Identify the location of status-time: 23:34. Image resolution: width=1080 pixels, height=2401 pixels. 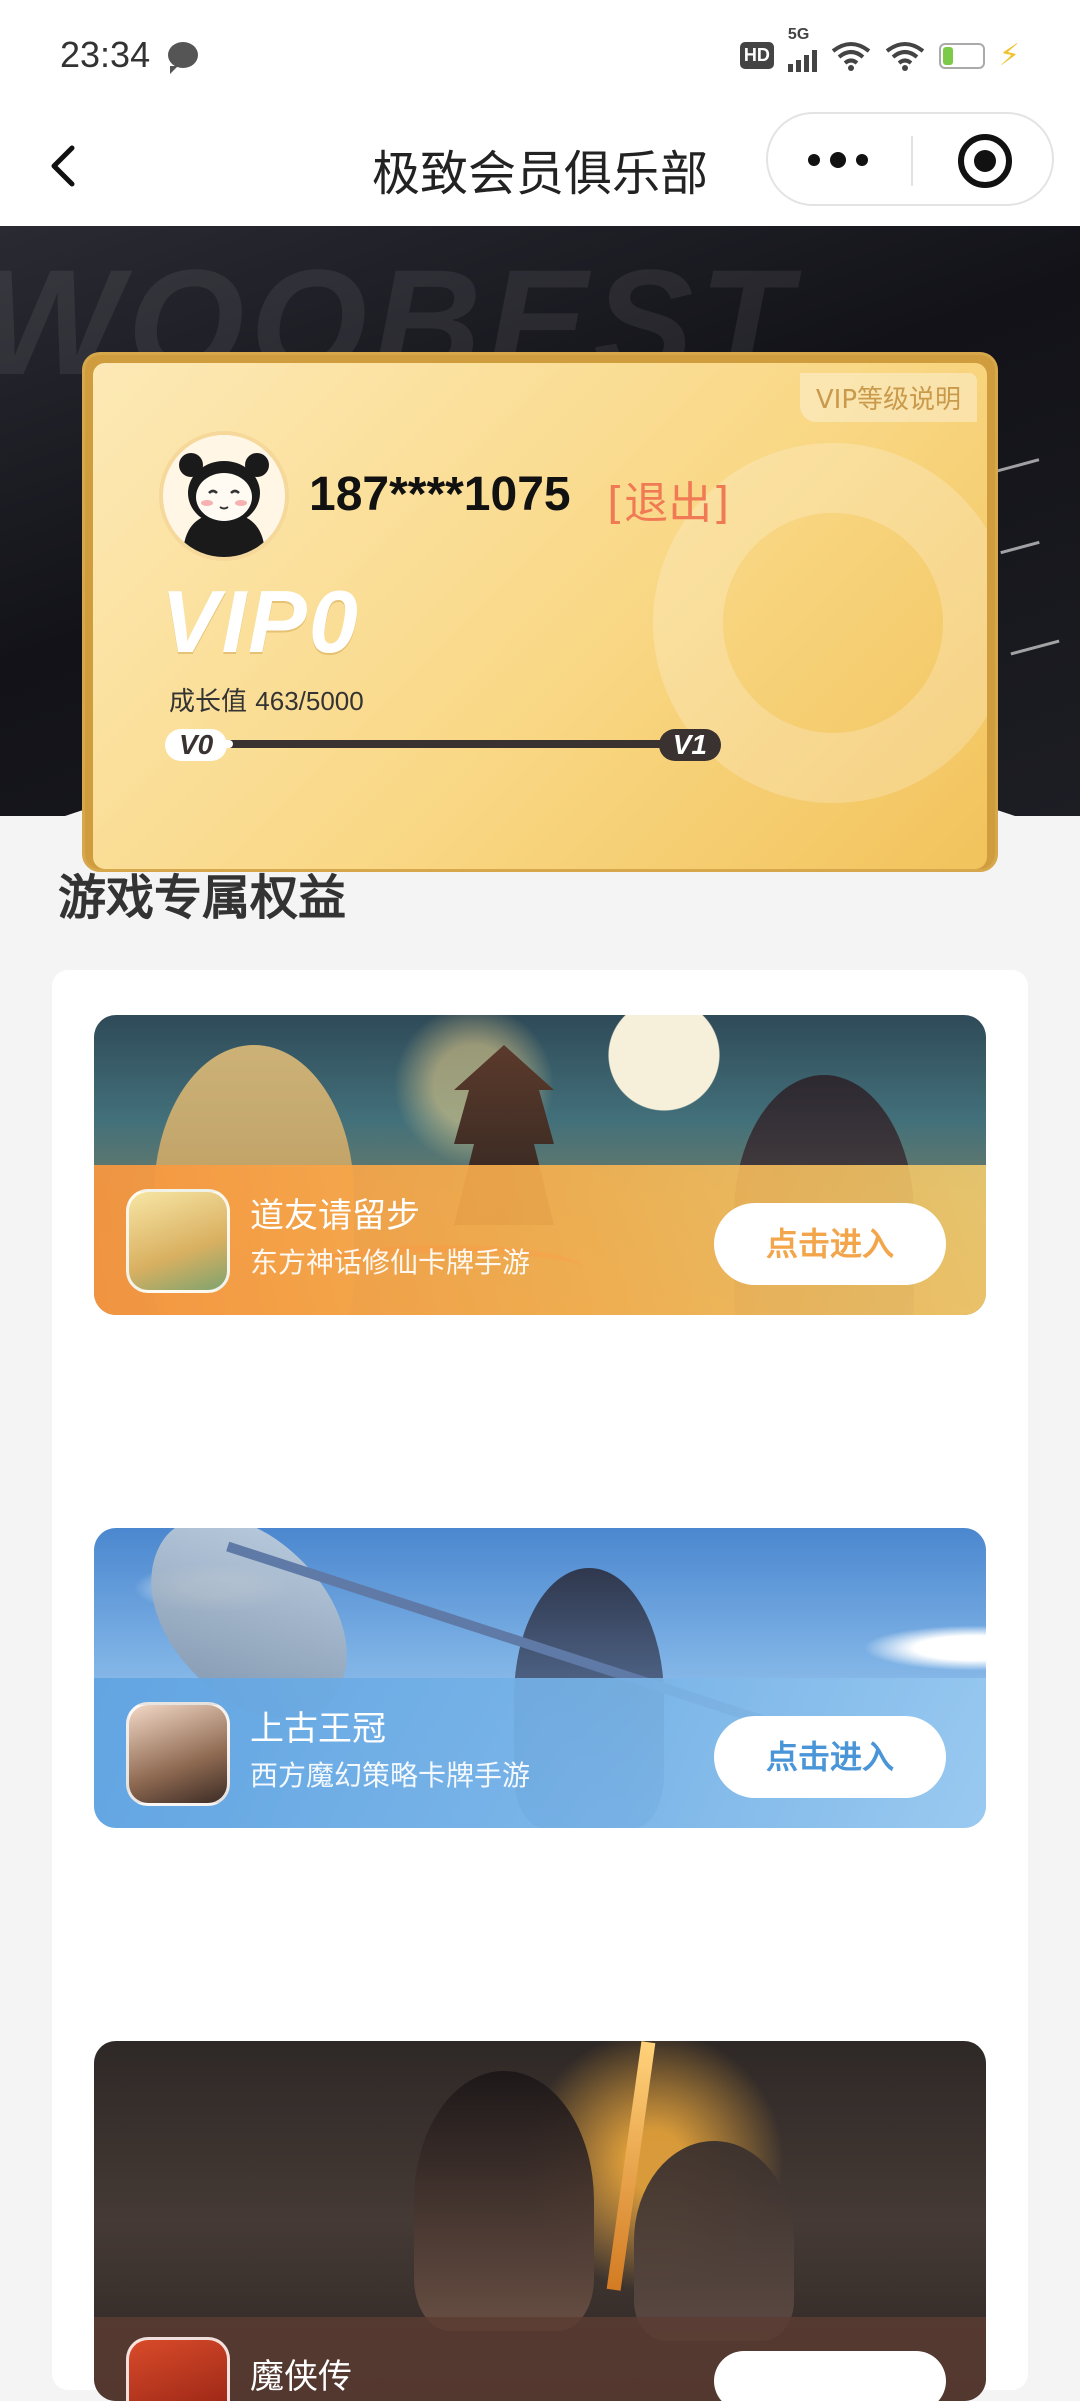
(105, 54).